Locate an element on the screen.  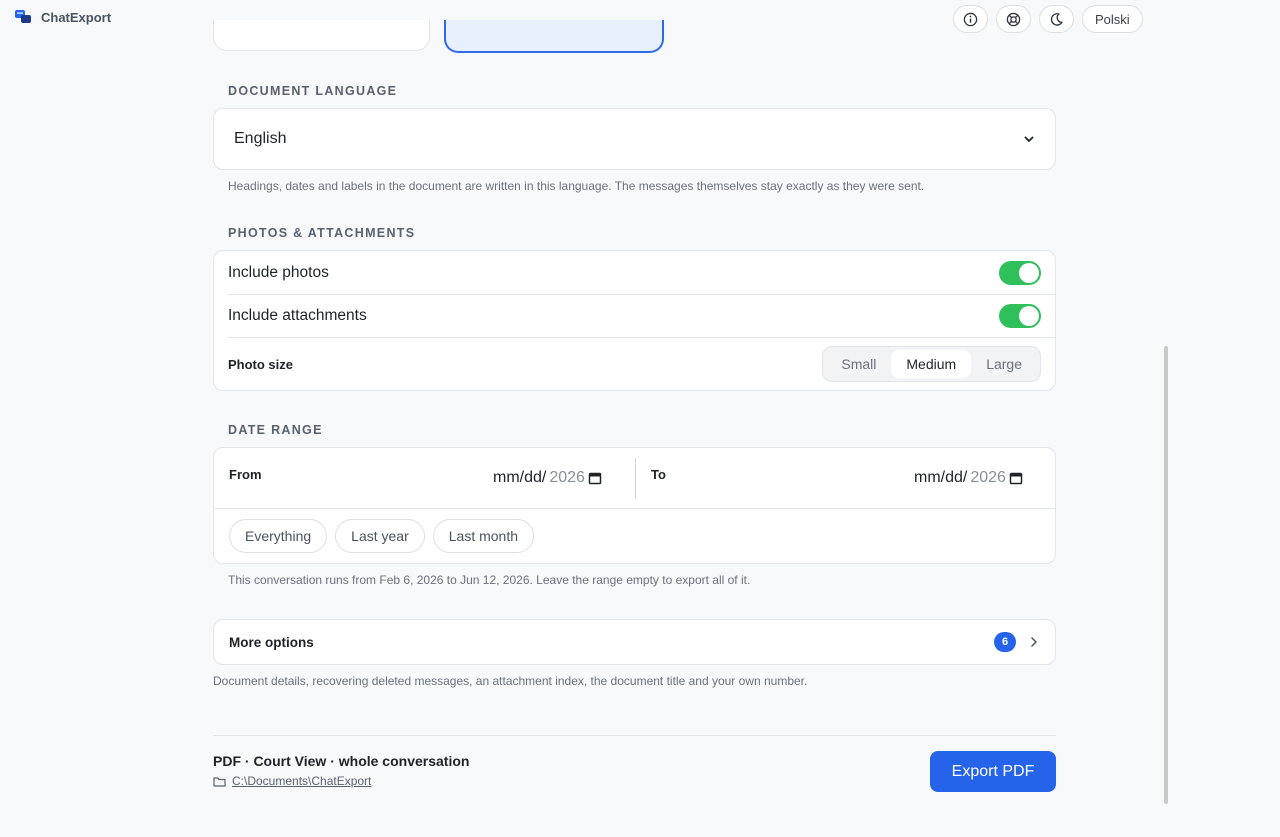
moon-icon is located at coordinates (1056, 19).